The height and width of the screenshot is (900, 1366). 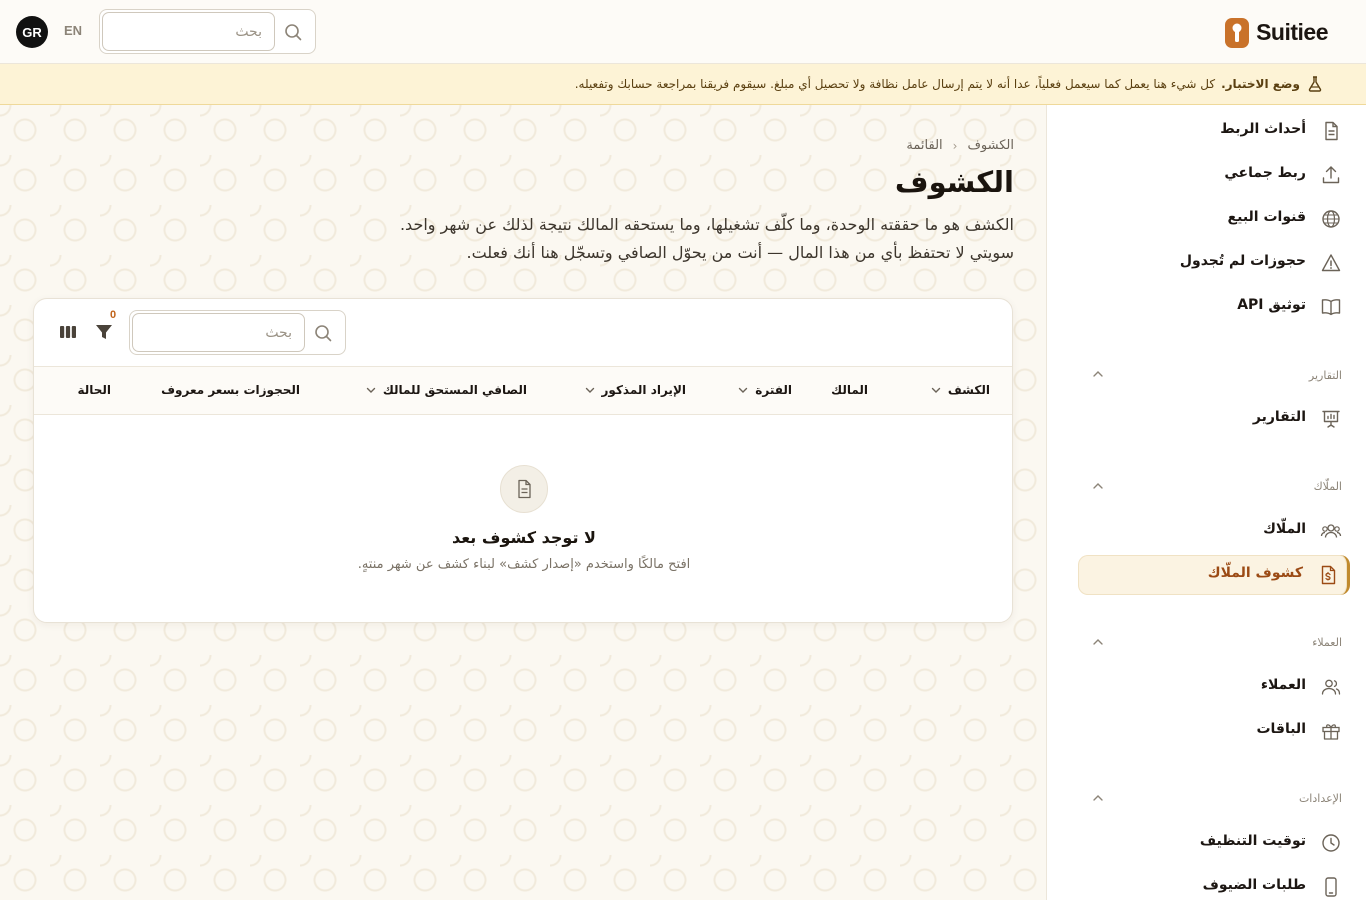 What do you see at coordinates (960, 145) in the screenshot?
I see `breadcrumb: الكشوف ‹ القائمة` at bounding box center [960, 145].